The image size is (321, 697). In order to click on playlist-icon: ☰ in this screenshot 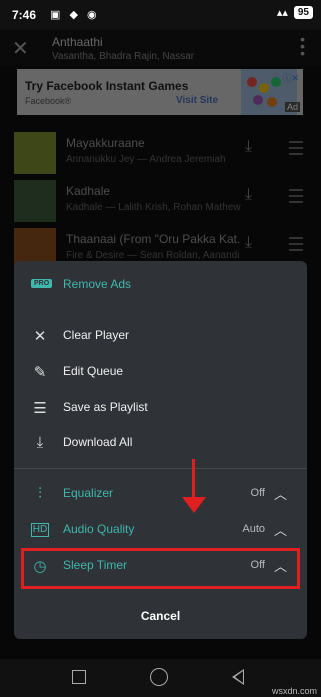, I will do `click(40, 408)`.